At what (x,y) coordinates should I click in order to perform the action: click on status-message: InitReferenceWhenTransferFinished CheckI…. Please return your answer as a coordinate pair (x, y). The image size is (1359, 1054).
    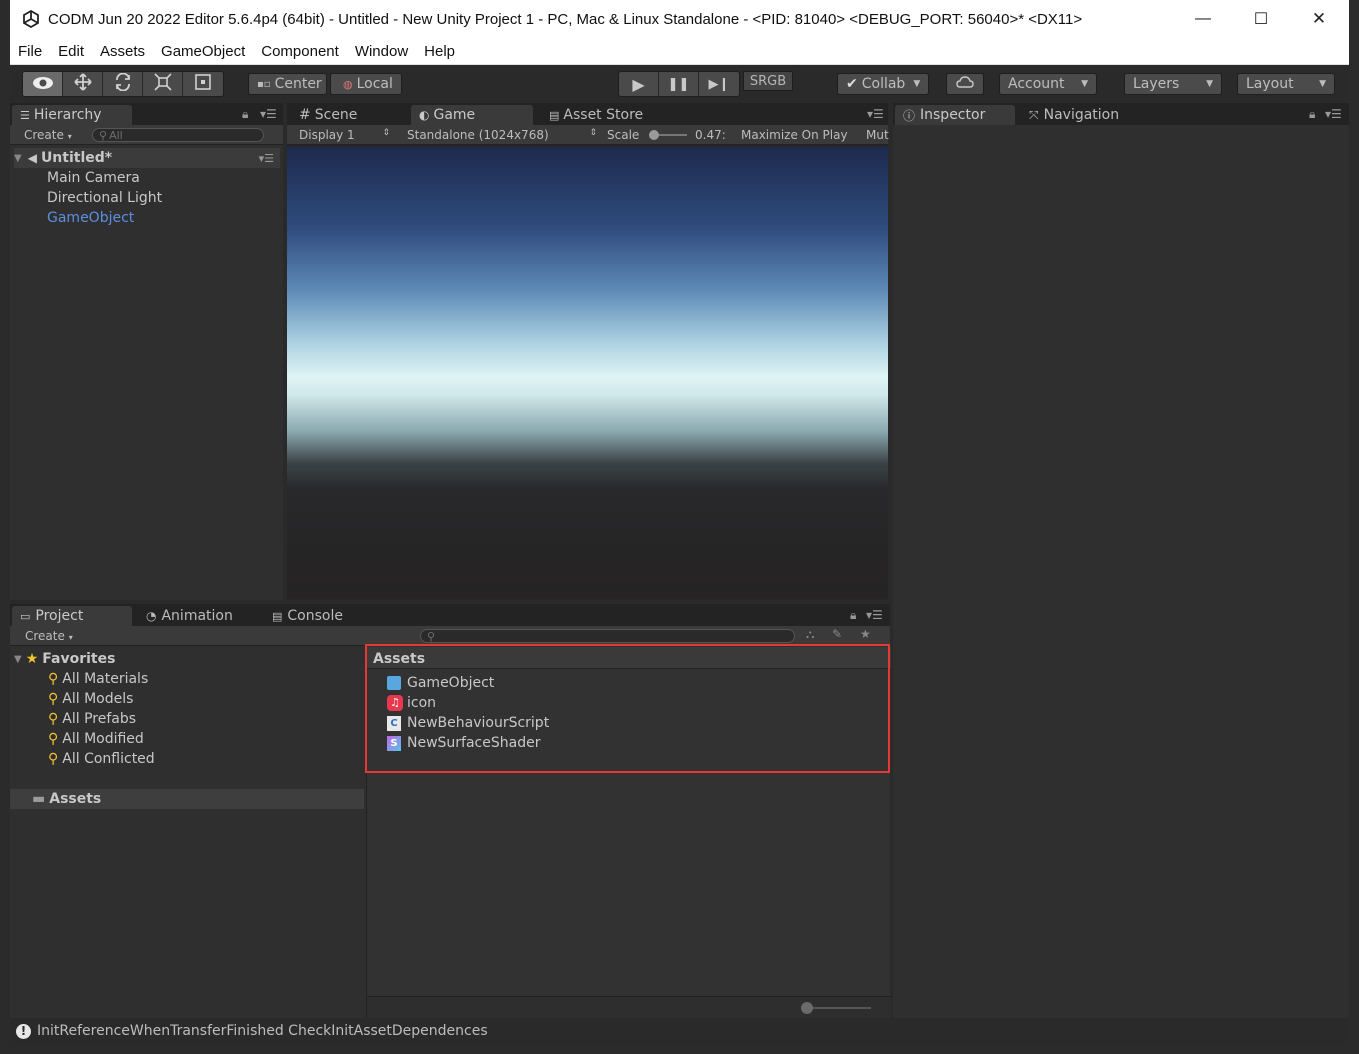
    Looking at the image, I should click on (262, 1031).